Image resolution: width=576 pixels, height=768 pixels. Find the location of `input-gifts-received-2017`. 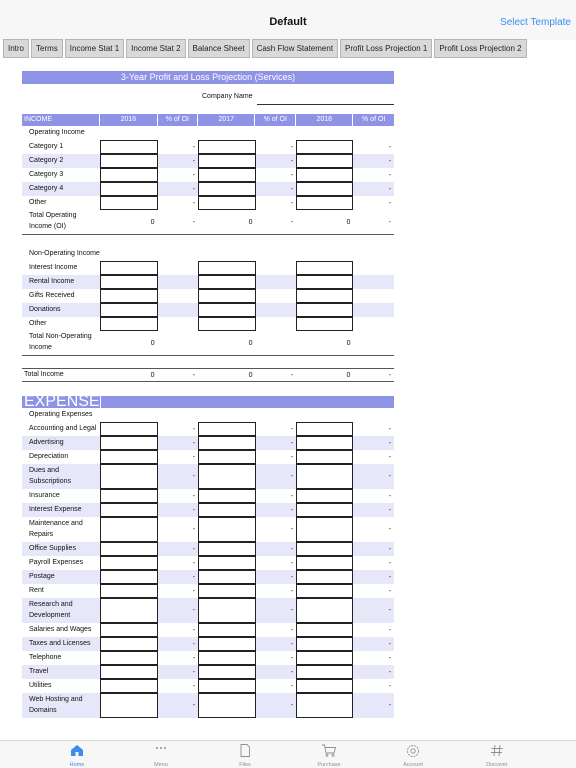

input-gifts-received-2017 is located at coordinates (227, 296).